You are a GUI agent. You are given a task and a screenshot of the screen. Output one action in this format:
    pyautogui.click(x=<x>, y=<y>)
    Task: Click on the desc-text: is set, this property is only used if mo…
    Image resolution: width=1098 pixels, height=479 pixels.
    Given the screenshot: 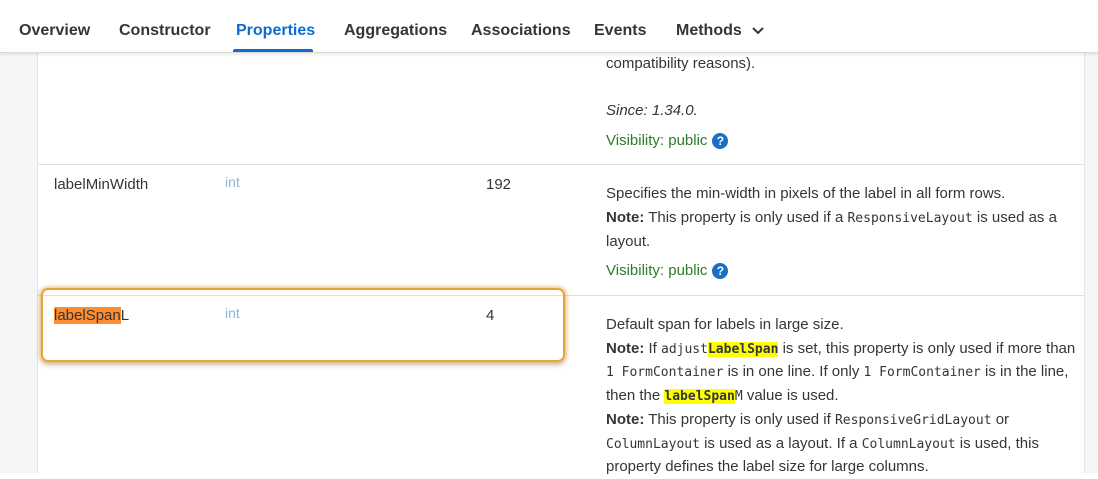 What is the action you would take?
    pyautogui.click(x=927, y=348)
    